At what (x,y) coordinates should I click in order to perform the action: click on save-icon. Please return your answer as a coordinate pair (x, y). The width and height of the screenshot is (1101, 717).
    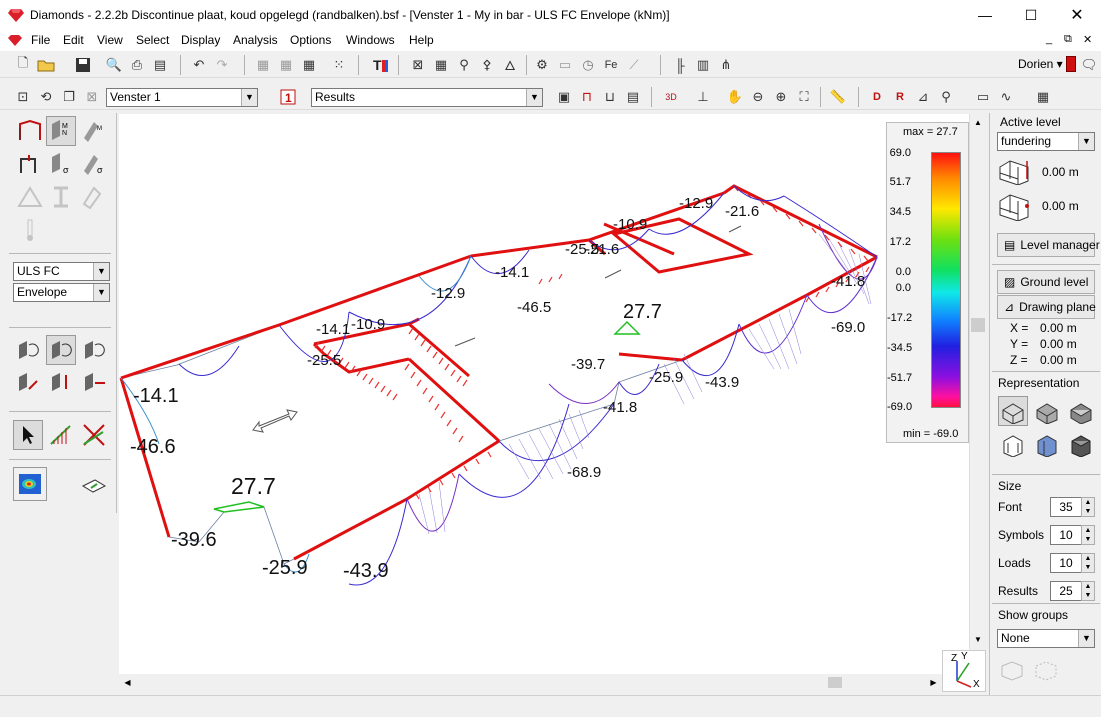
    Looking at the image, I should click on (83, 65).